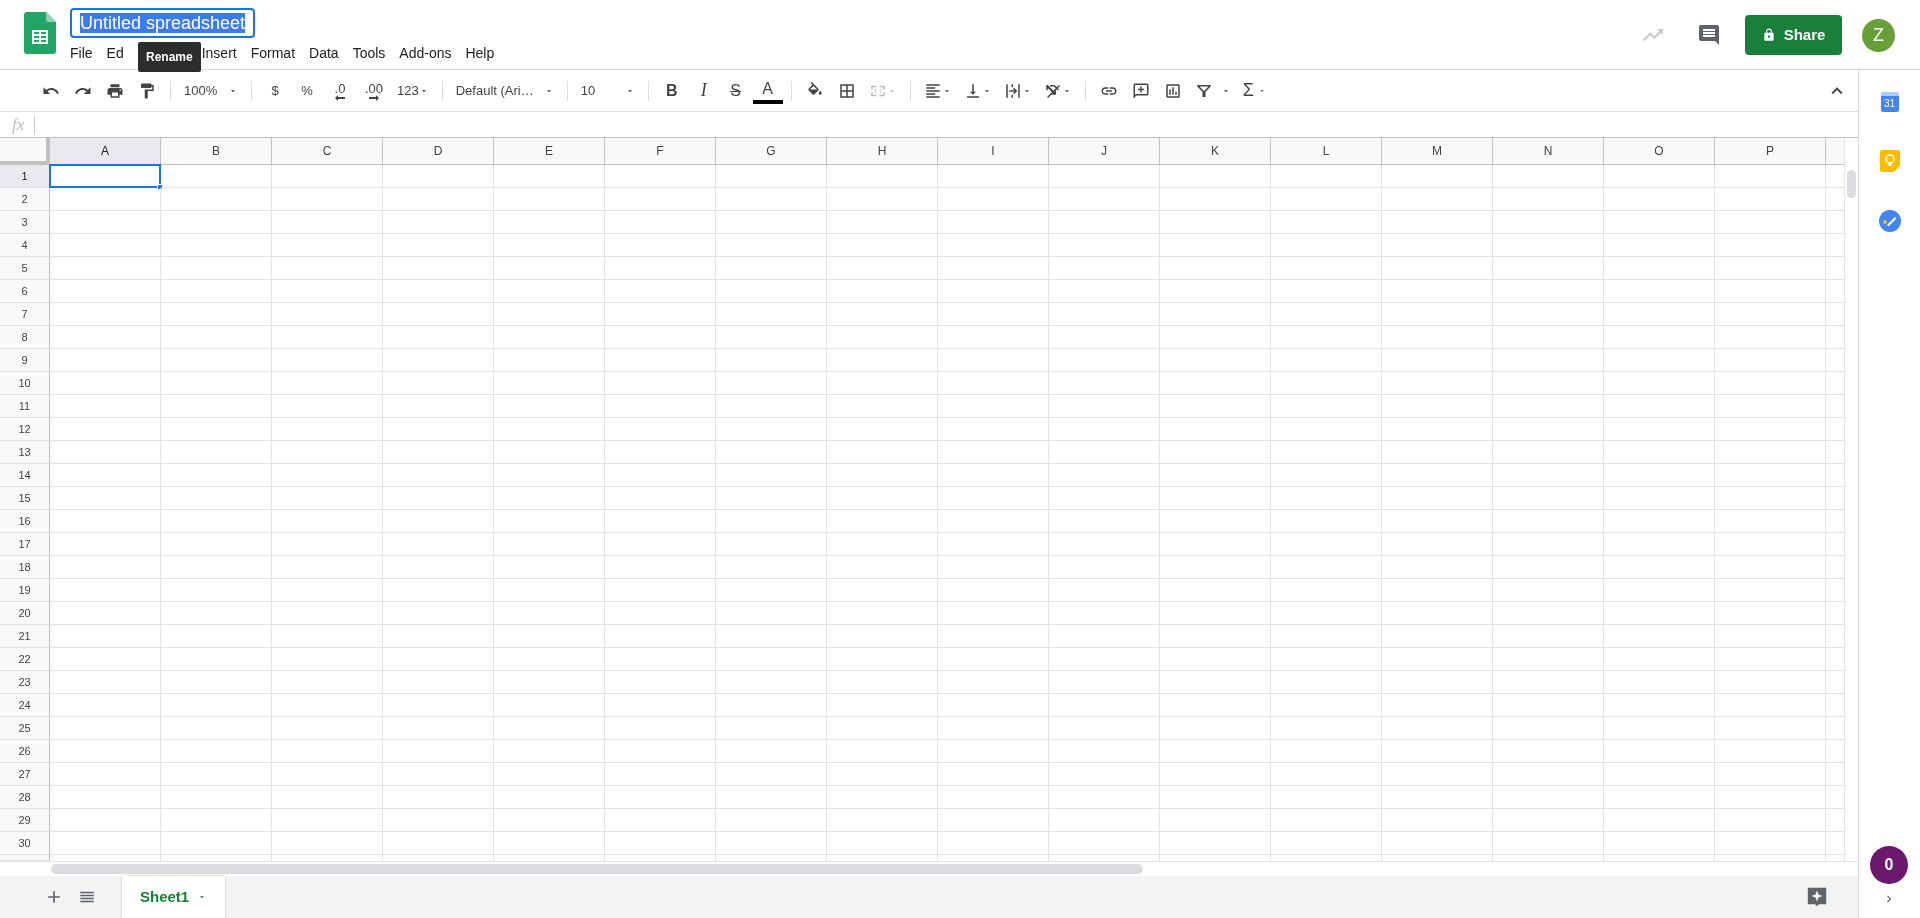 This screenshot has width=1920, height=918. What do you see at coordinates (25, 268) in the screenshot?
I see `row-header: 5` at bounding box center [25, 268].